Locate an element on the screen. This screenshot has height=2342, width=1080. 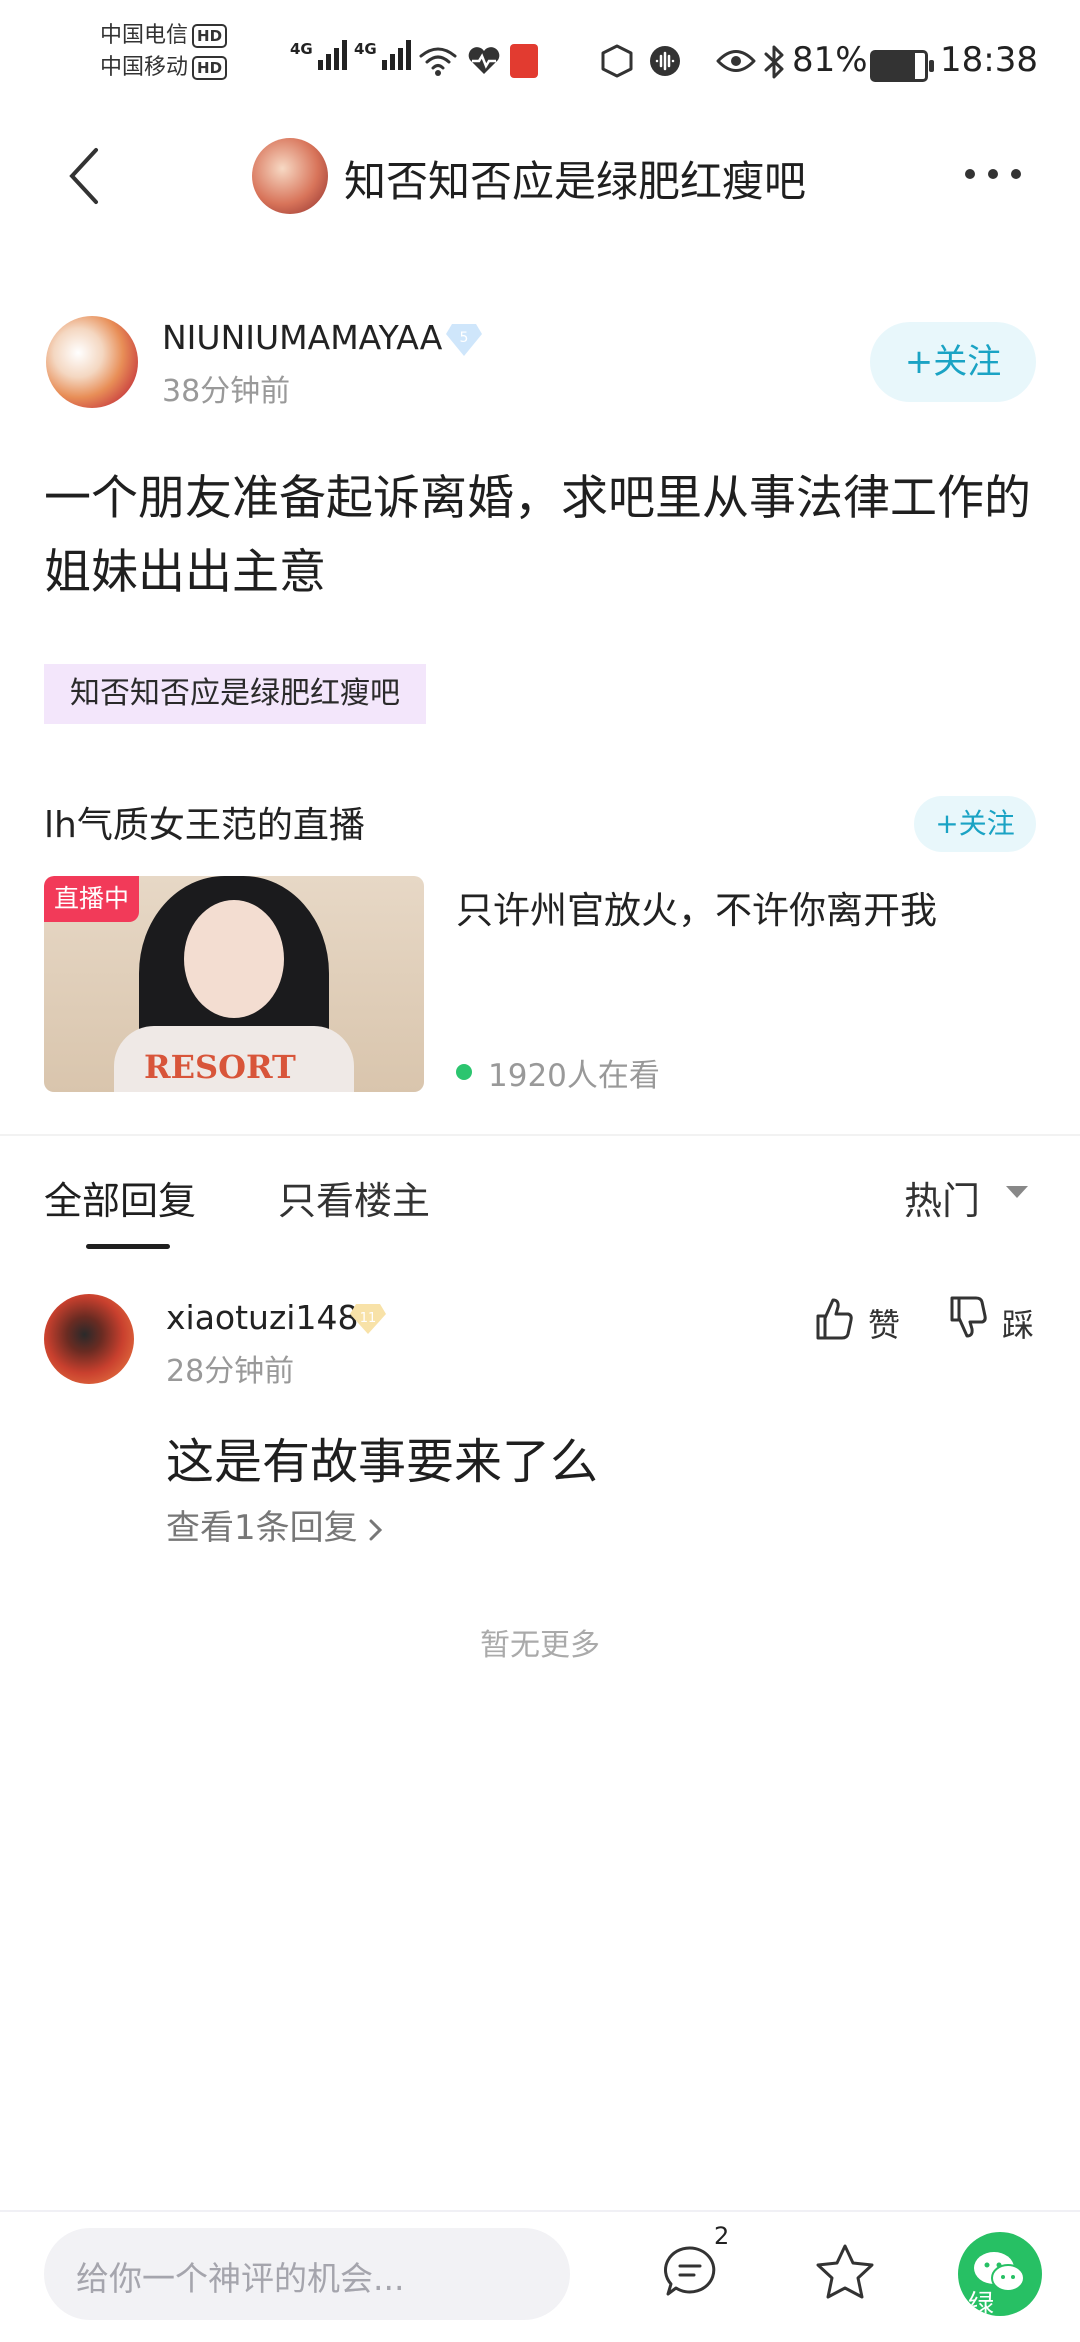
active-tab-indicator is located at coordinates (128, 1246).